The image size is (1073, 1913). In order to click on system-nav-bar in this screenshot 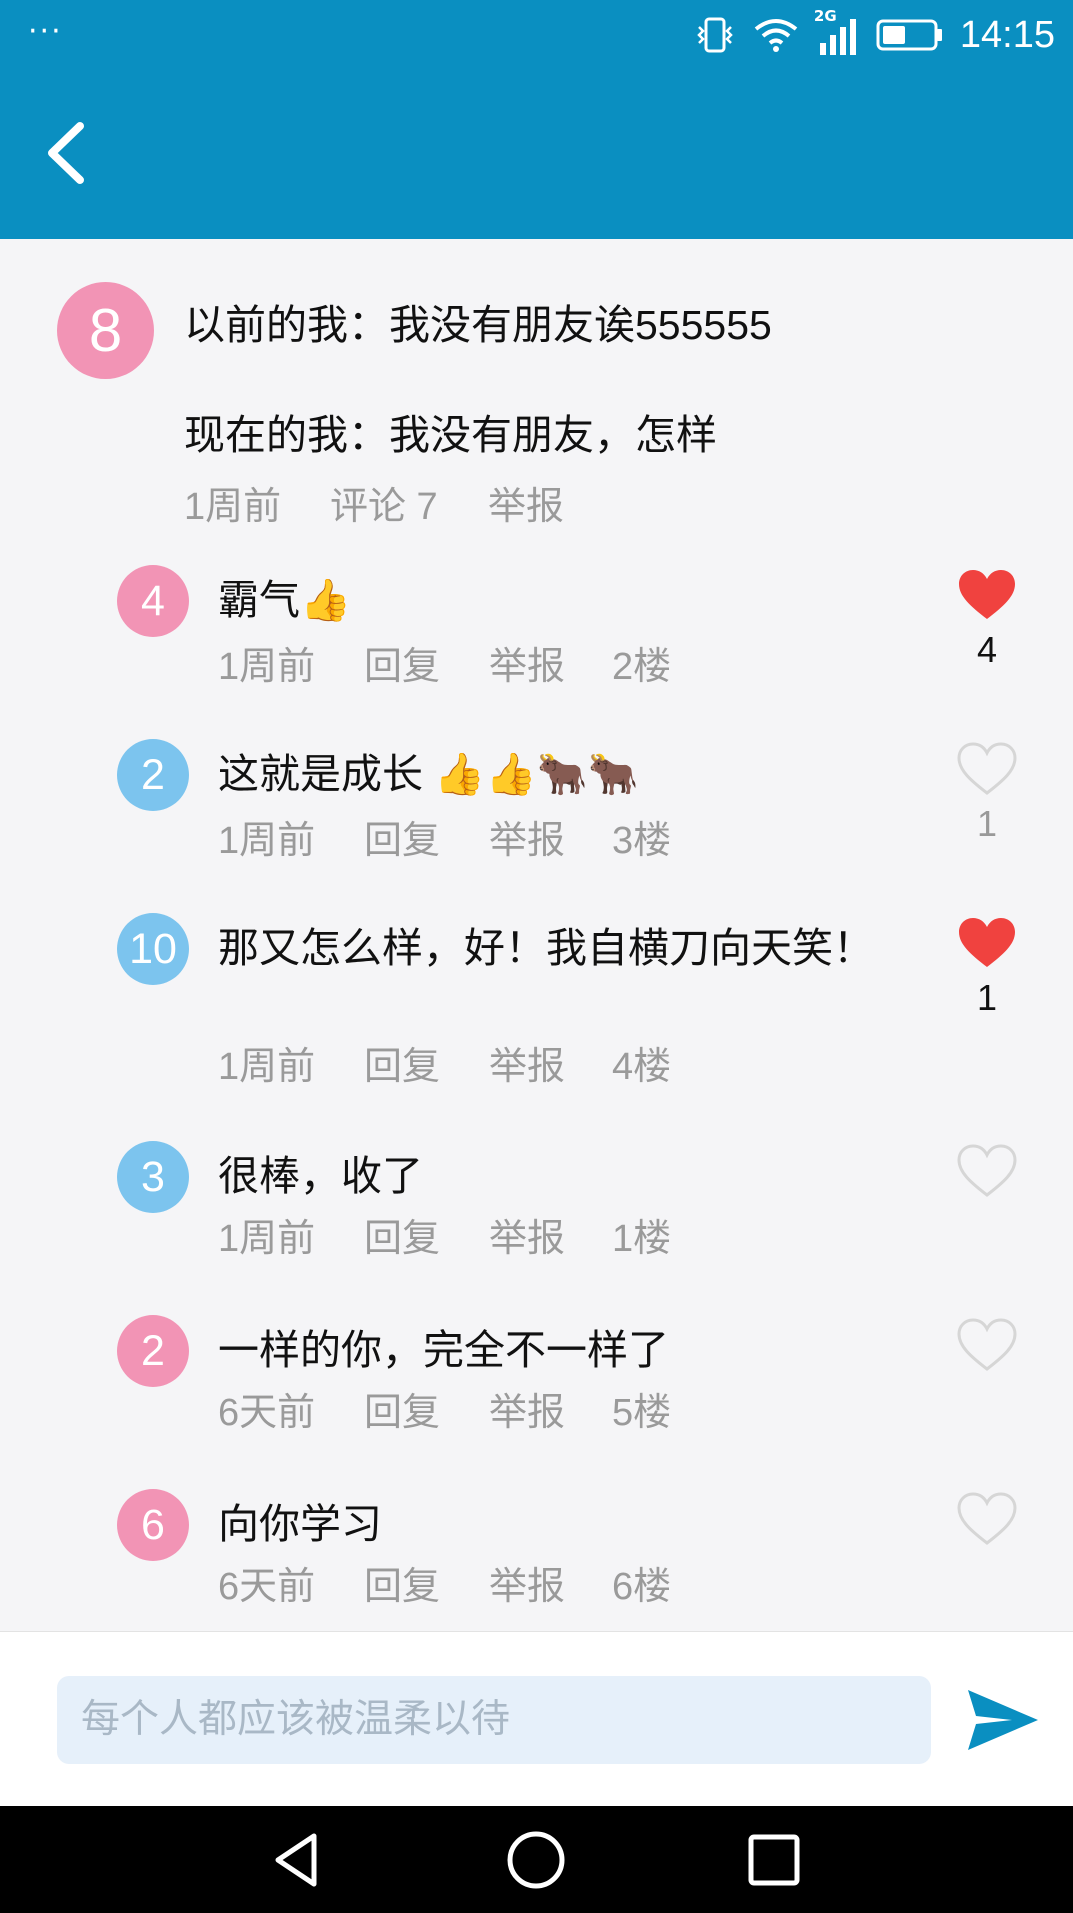, I will do `click(536, 1859)`.